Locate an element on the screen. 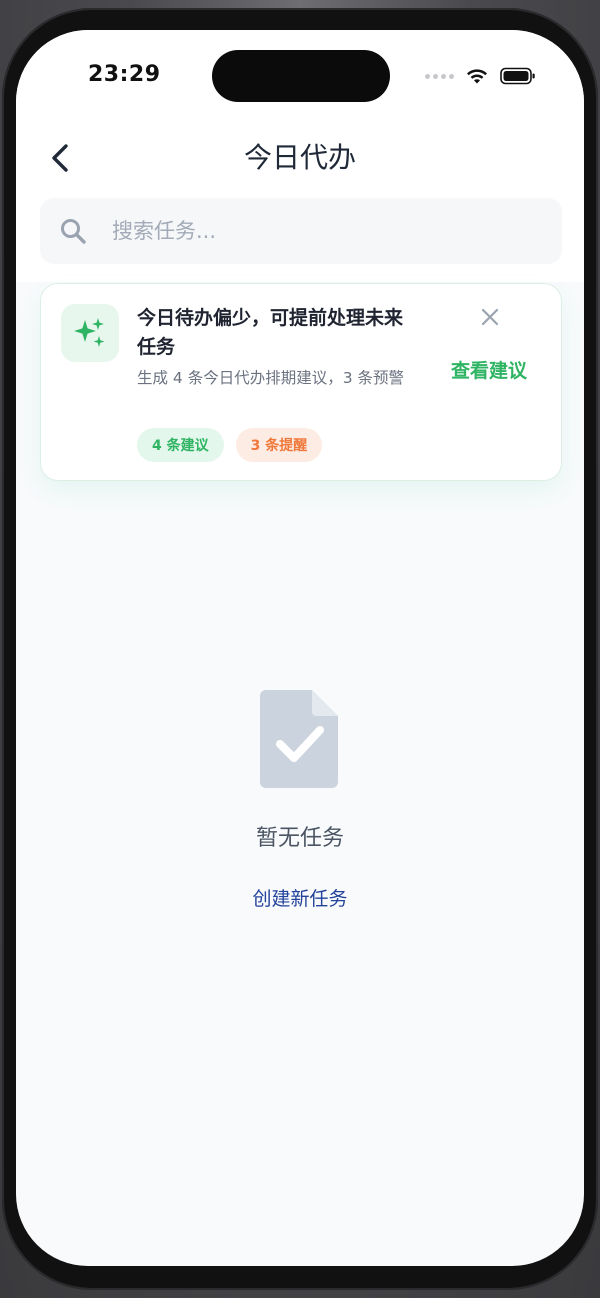 The image size is (600, 1298). search-bar is located at coordinates (301, 231).